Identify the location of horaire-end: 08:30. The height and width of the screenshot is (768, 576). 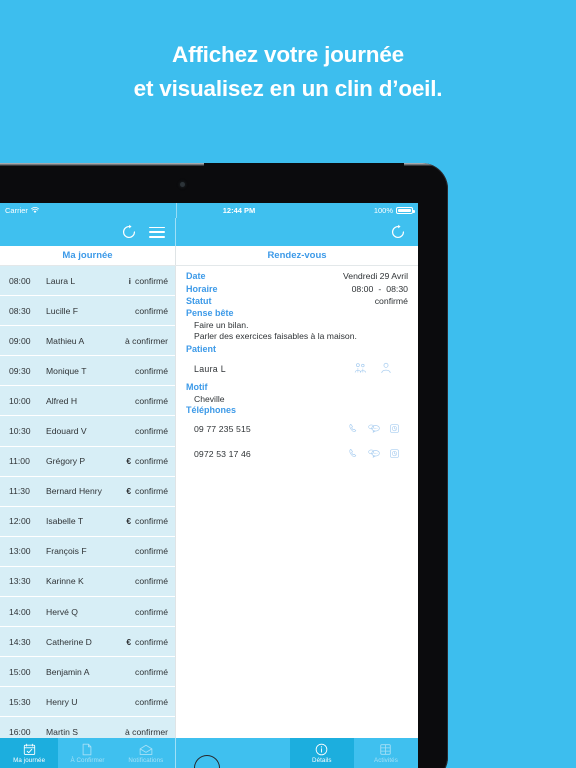
(397, 288).